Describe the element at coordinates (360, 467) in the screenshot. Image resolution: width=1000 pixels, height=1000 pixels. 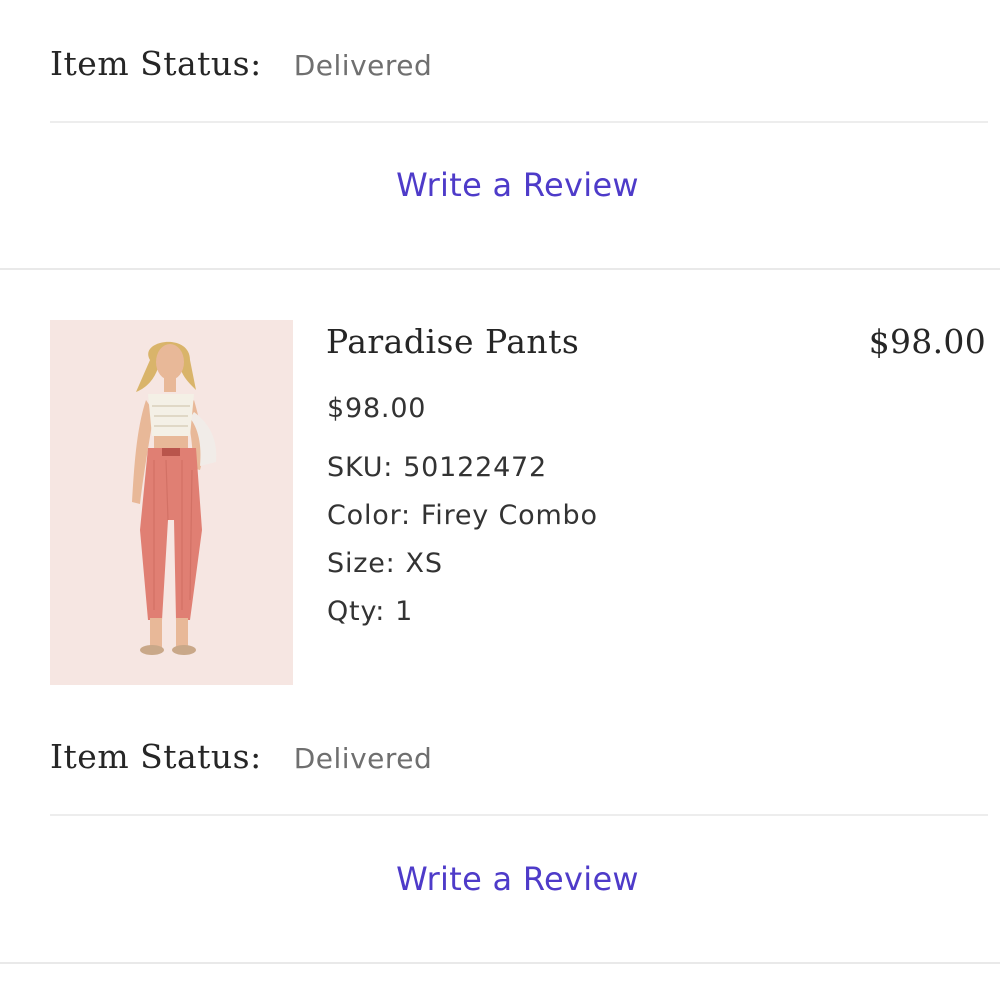
I see `sku-label: SKU:` at that location.